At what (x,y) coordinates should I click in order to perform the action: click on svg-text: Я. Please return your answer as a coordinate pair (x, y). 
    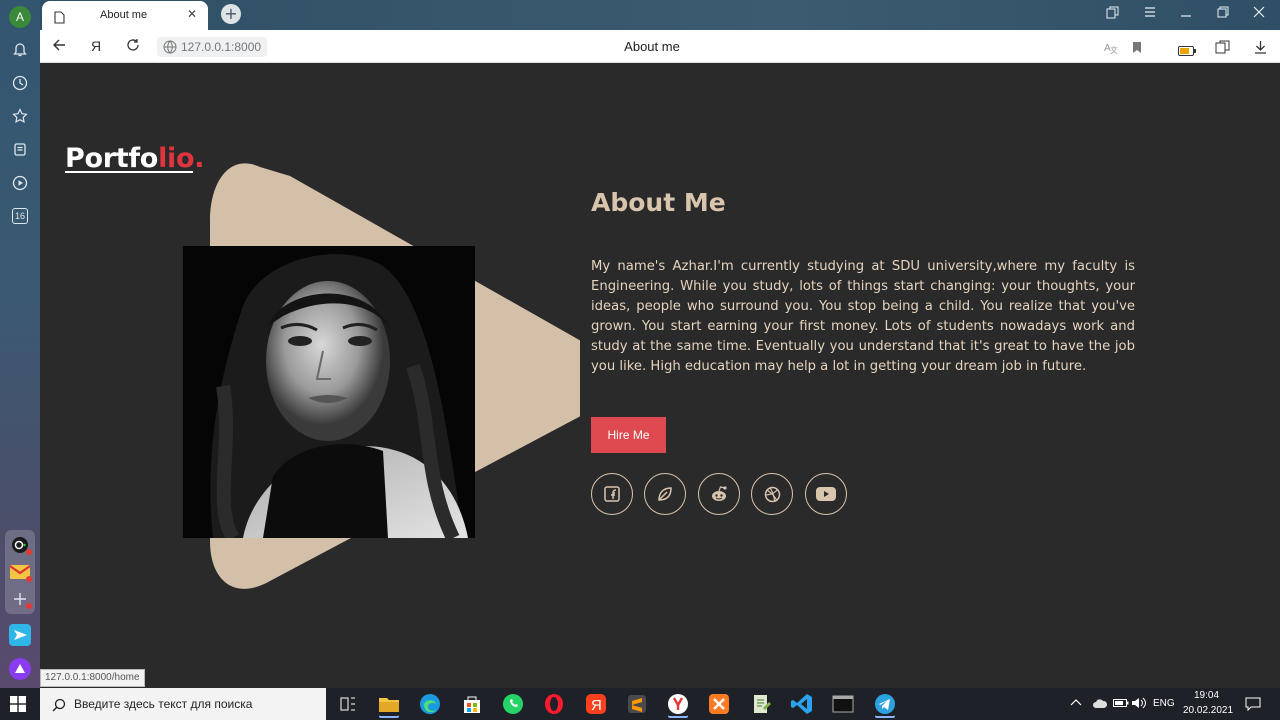
    Looking at the image, I should click on (596, 705).